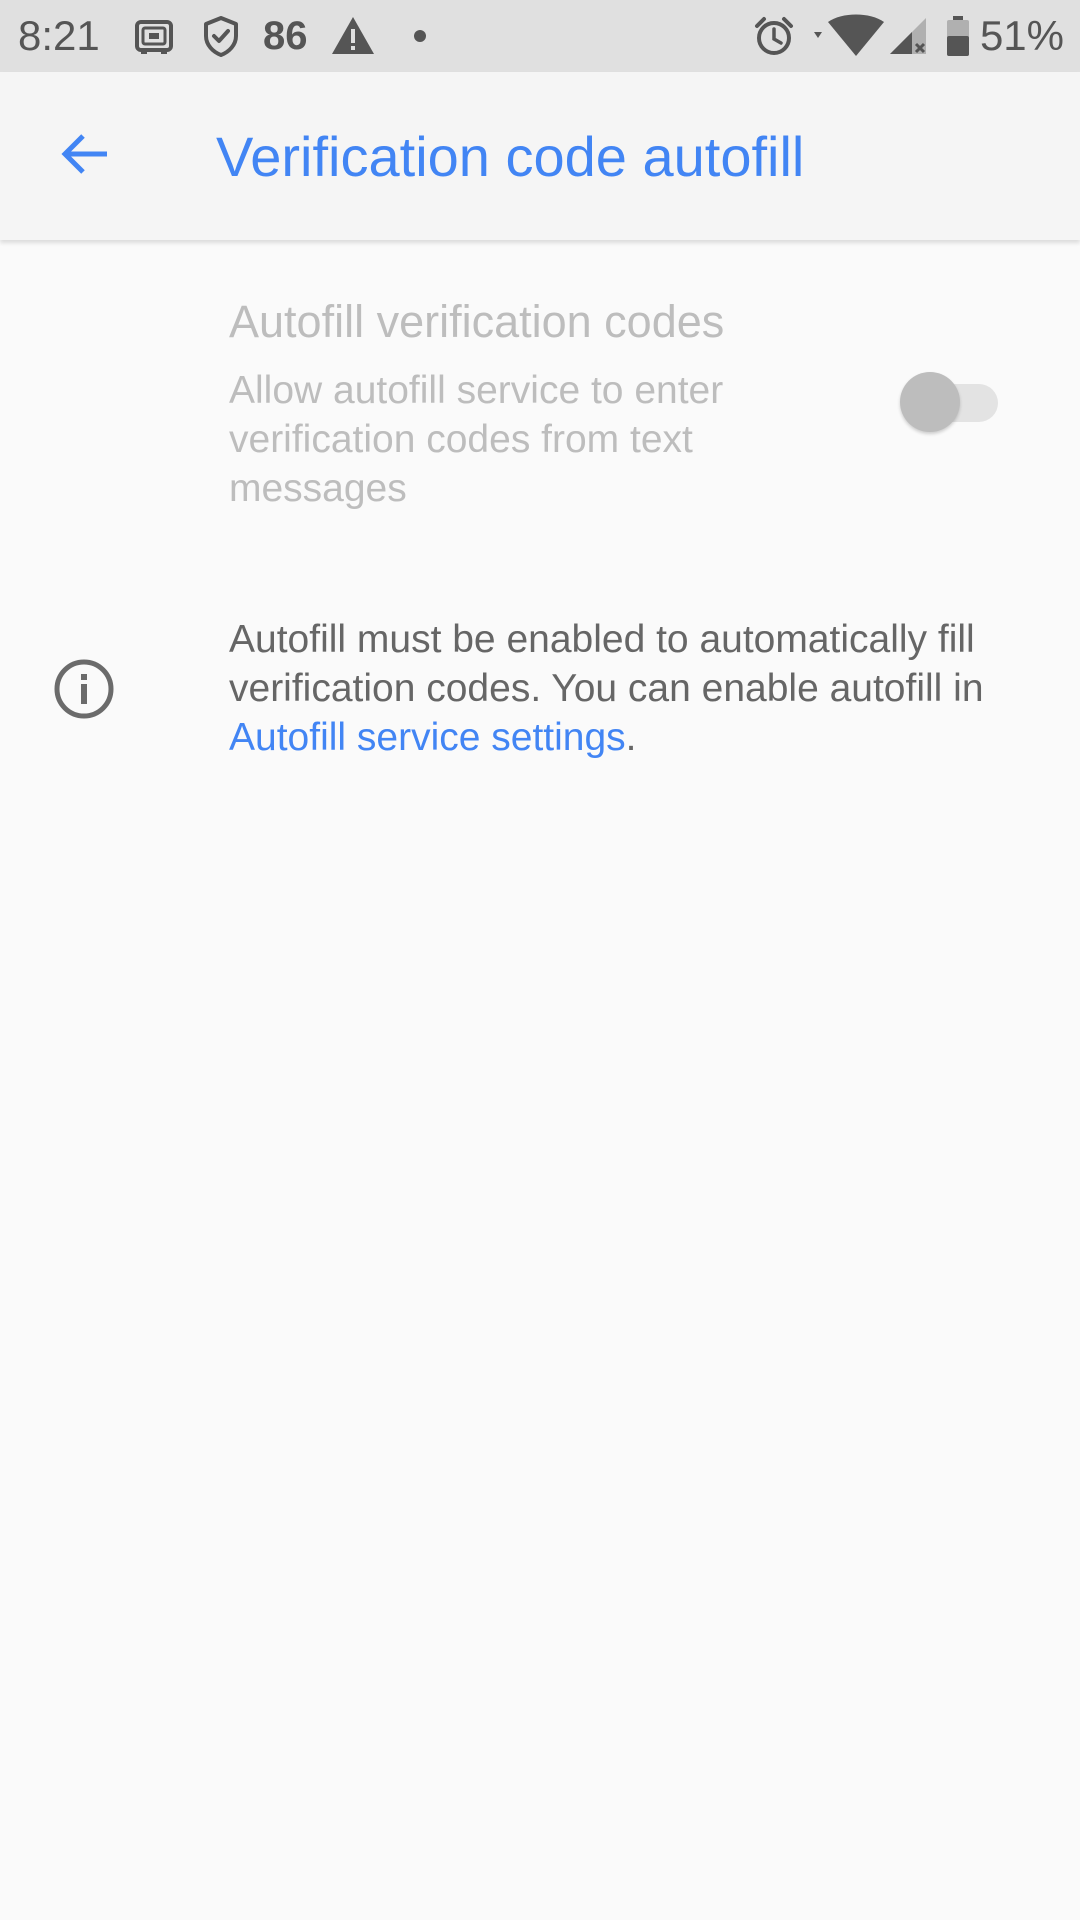 The width and height of the screenshot is (1080, 1920). What do you see at coordinates (510, 156) in the screenshot?
I see `page-title: Verification code autofill` at bounding box center [510, 156].